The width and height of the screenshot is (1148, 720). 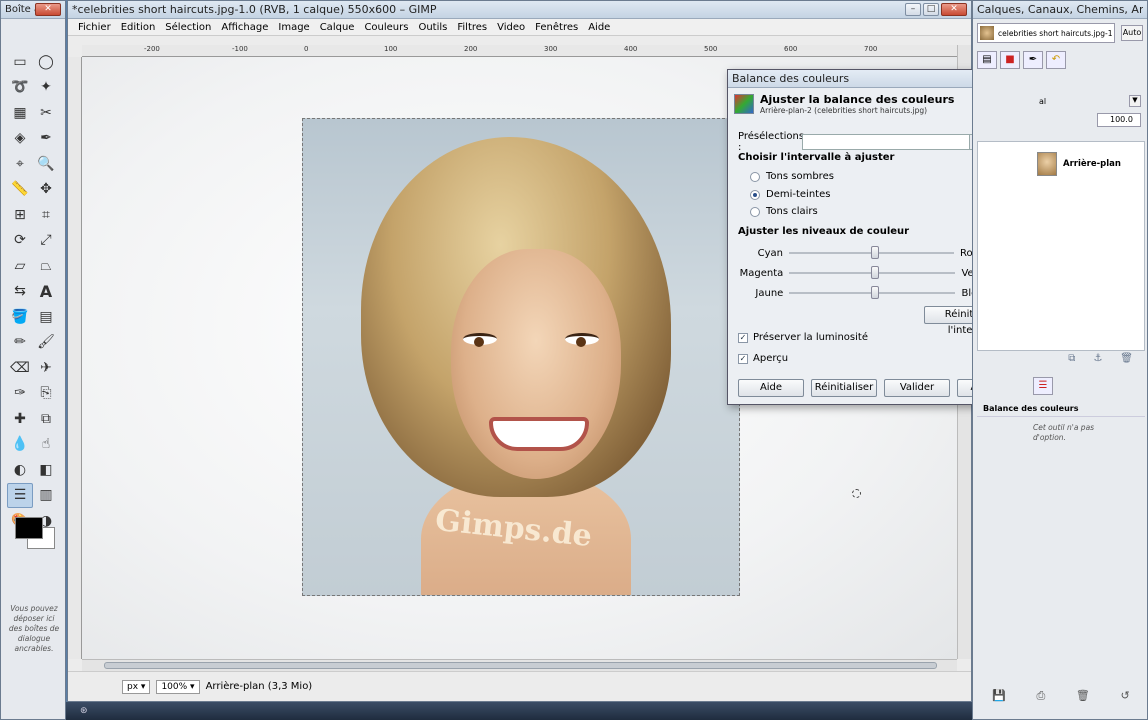 What do you see at coordinates (1132, 33) in the screenshot?
I see `auto-button: Auto` at bounding box center [1132, 33].